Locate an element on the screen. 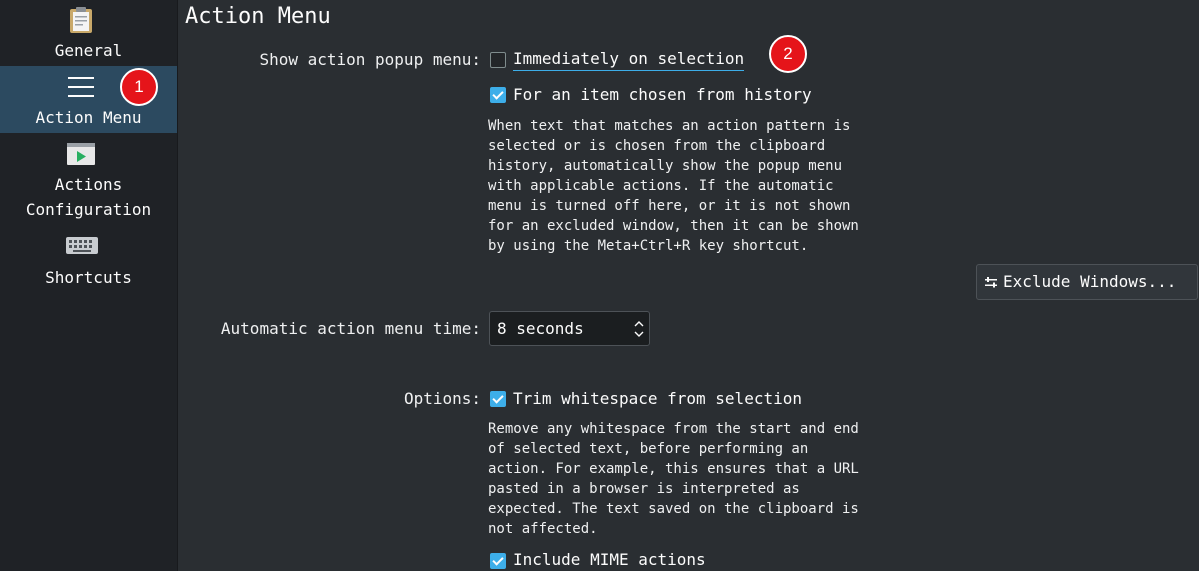  sidebar-item-actions-configuration: Actions Configuration is located at coordinates (88, 180).